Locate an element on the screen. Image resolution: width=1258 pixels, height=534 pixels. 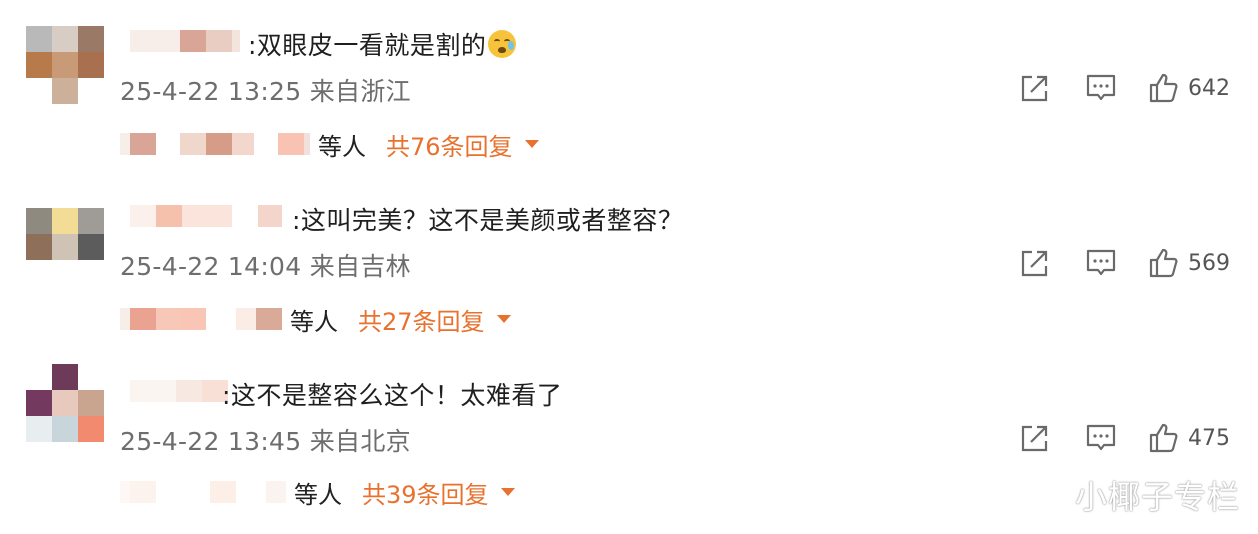
replies-row: 等人 共76条回复 is located at coordinates (329, 144).